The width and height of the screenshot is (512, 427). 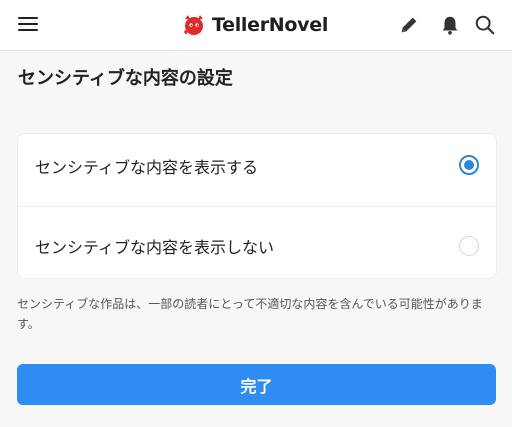 What do you see at coordinates (155, 247) in the screenshot?
I see `option-label: センシティブな内容を表示しない` at bounding box center [155, 247].